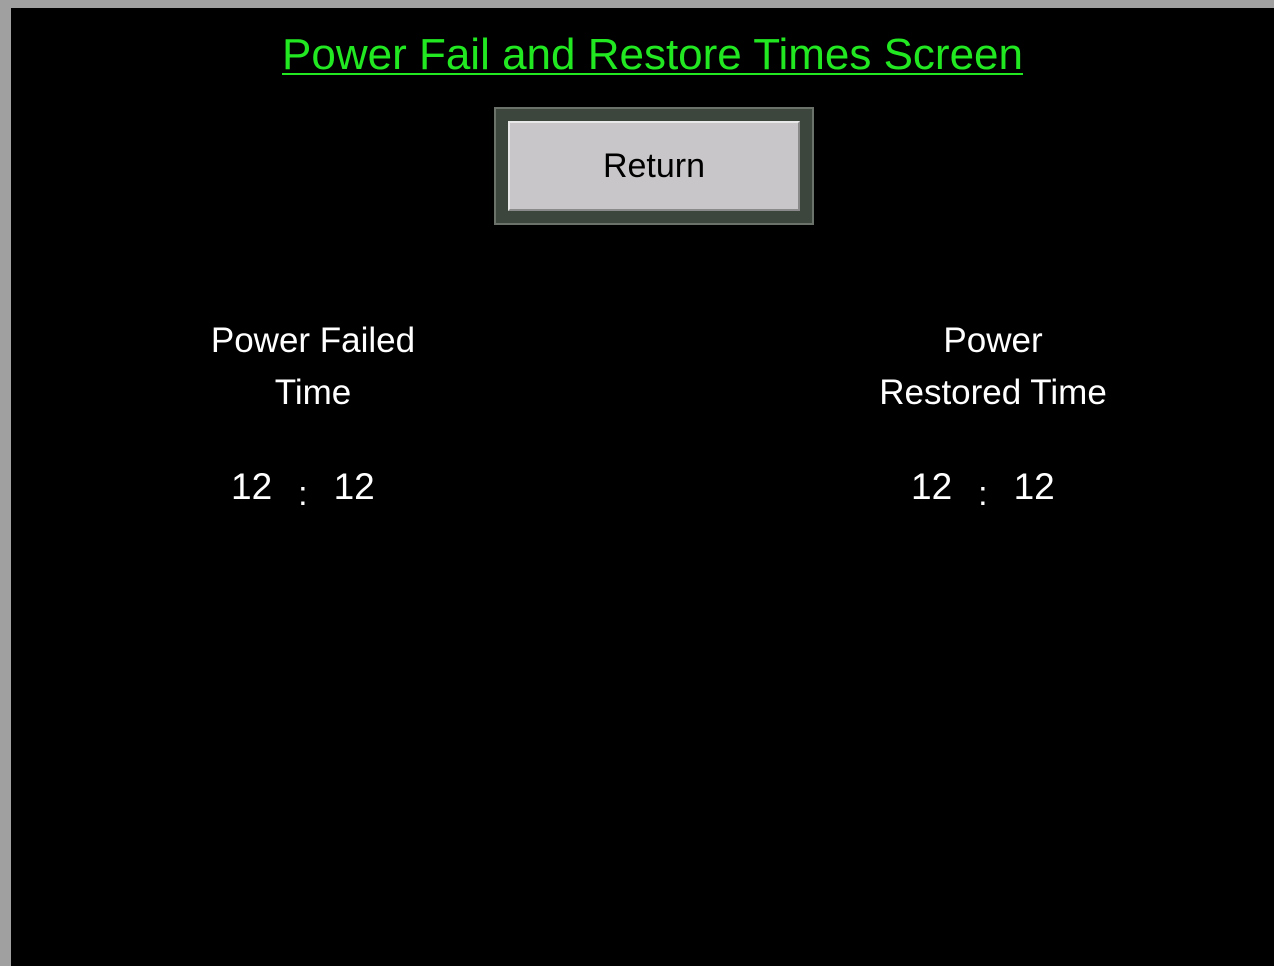  Describe the element at coordinates (313, 367) in the screenshot. I see `power-failed-time-label: Power Failed Time` at that location.